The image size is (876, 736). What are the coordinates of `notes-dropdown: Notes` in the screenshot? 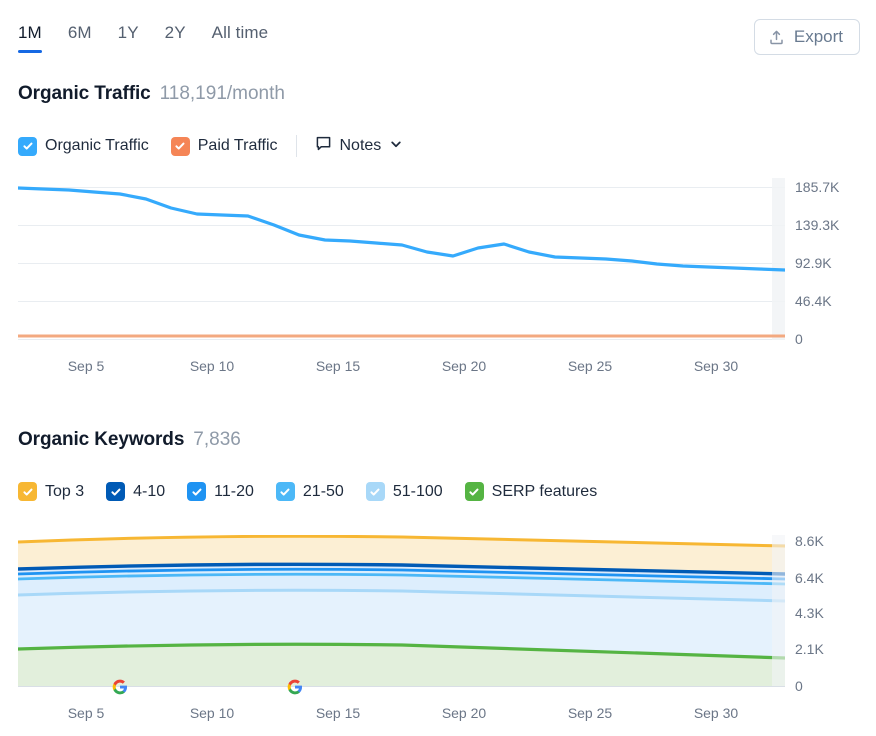 It's located at (359, 146).